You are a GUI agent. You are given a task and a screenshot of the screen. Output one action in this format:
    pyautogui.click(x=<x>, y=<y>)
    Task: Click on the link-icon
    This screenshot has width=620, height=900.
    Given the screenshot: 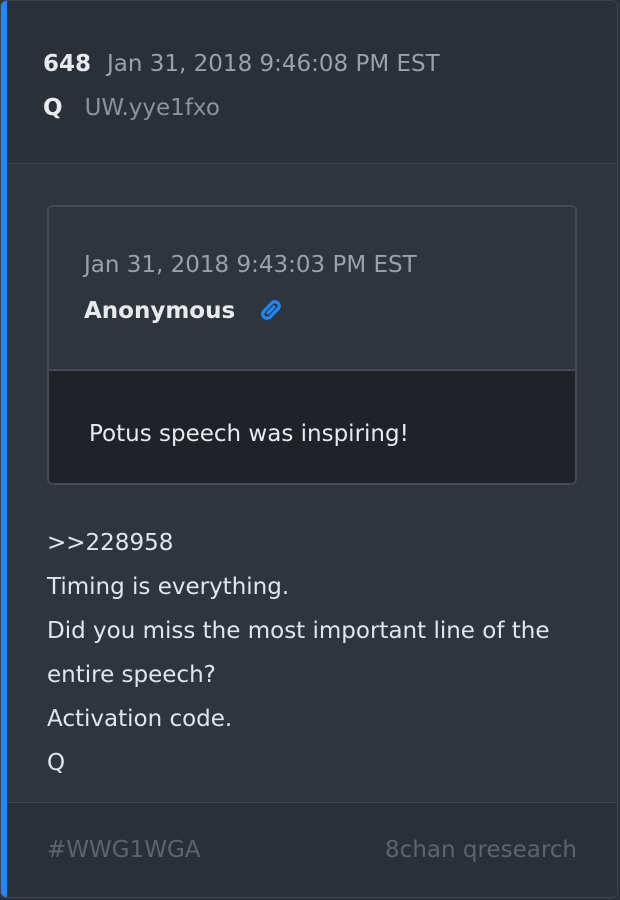 What is the action you would take?
    pyautogui.click(x=270, y=311)
    